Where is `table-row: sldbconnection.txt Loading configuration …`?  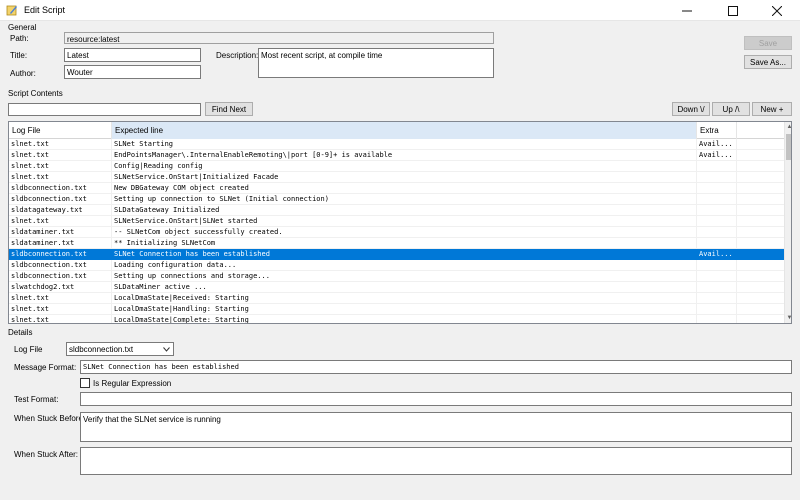 table-row: sldbconnection.txt Loading configuration … is located at coordinates (396, 265).